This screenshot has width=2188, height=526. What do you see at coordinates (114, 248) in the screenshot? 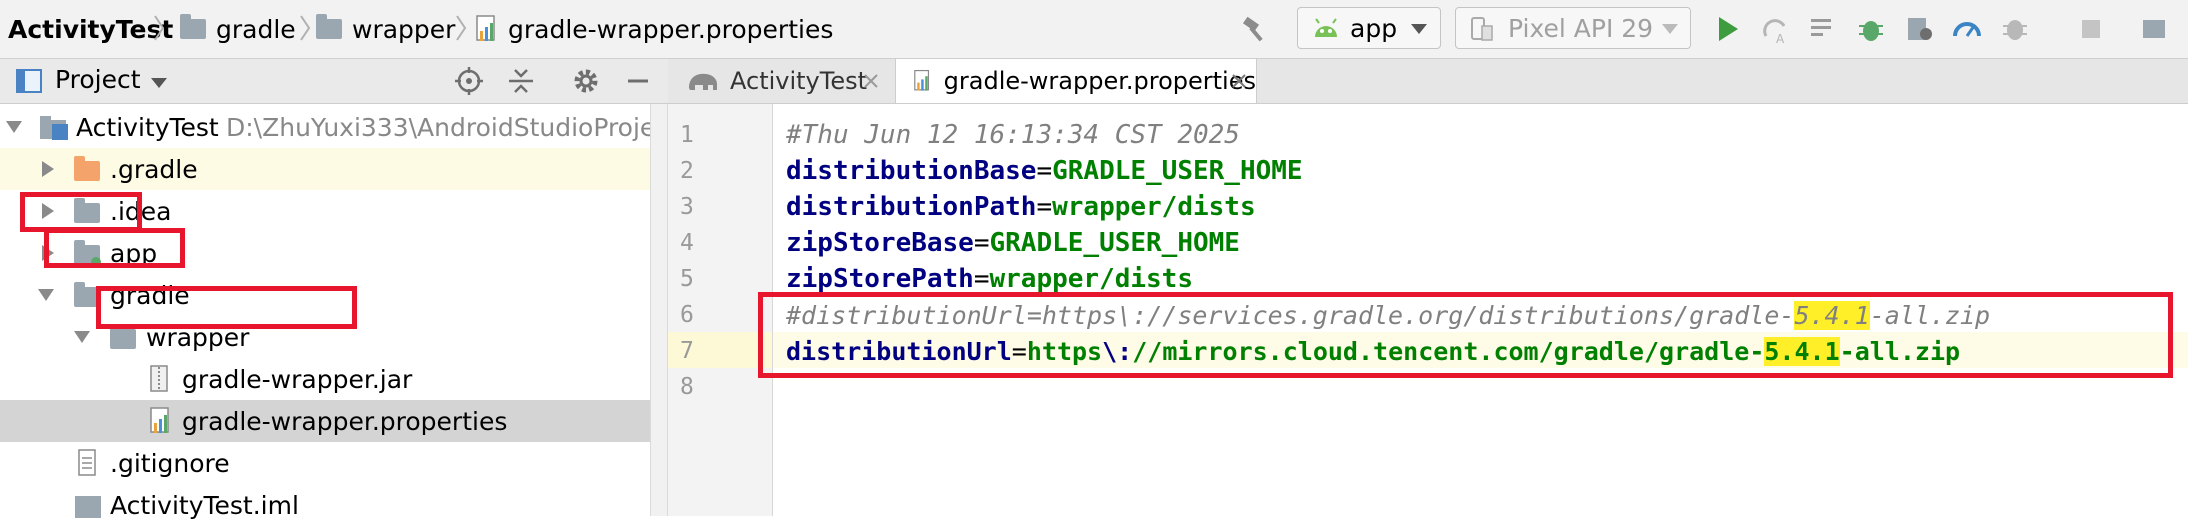
I see `annotation-box-wrapper` at bounding box center [114, 248].